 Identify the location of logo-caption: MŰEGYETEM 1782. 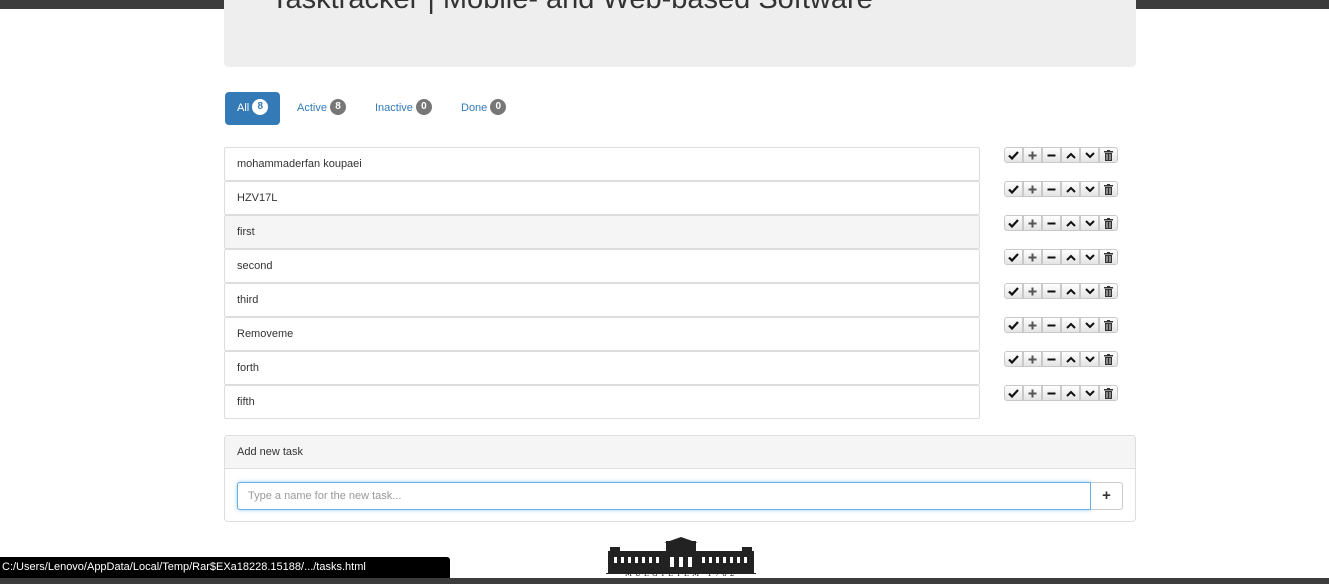
(681, 574).